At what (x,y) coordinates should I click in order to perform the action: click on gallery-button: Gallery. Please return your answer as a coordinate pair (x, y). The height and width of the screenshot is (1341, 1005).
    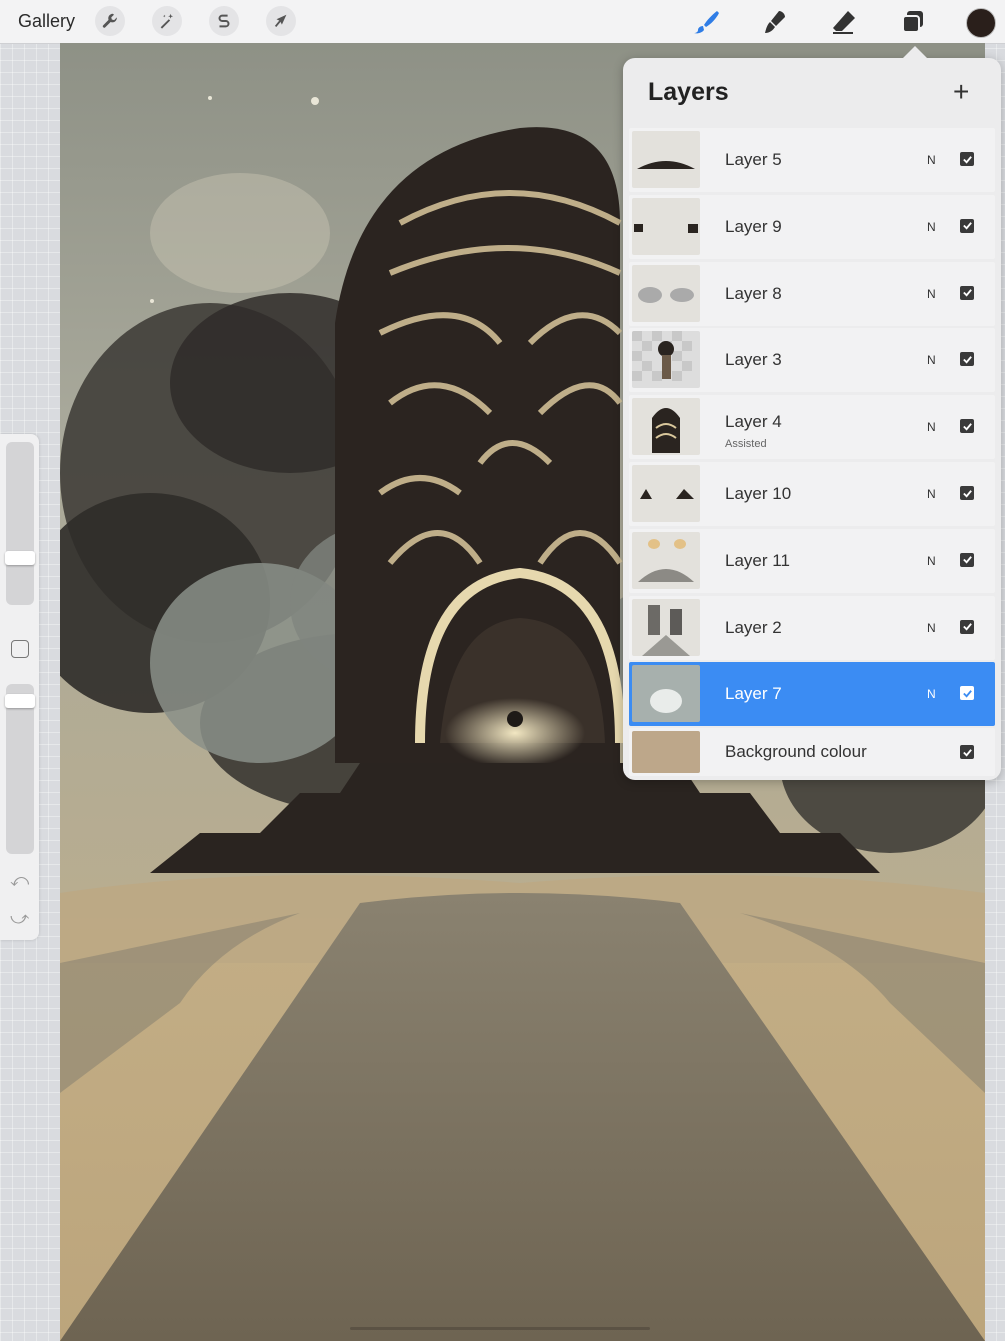
    Looking at the image, I should click on (46, 21).